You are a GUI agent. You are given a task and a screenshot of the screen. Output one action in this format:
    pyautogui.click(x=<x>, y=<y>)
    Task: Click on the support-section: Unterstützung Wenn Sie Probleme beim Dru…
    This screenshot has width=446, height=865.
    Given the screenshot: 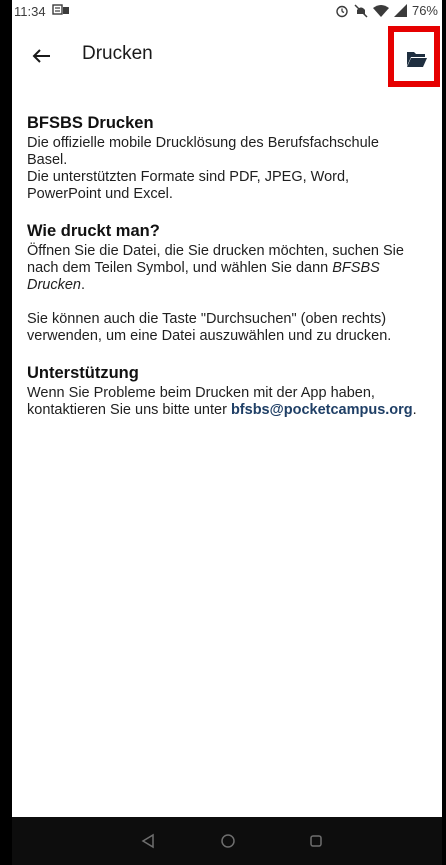 What is the action you would take?
    pyautogui.click(x=224, y=392)
    